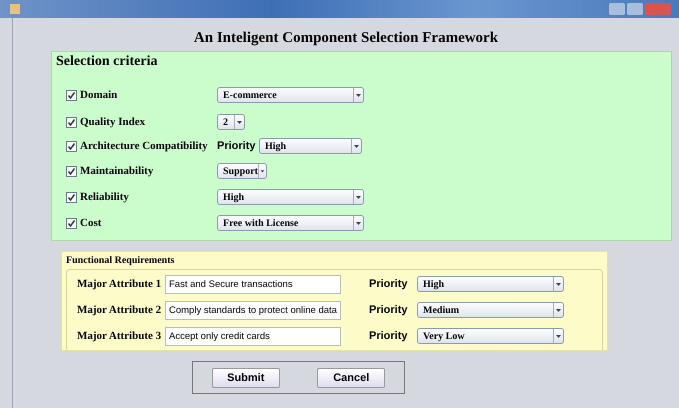 The height and width of the screenshot is (408, 679). I want to click on input-field: Accept only credit cards, so click(253, 336).